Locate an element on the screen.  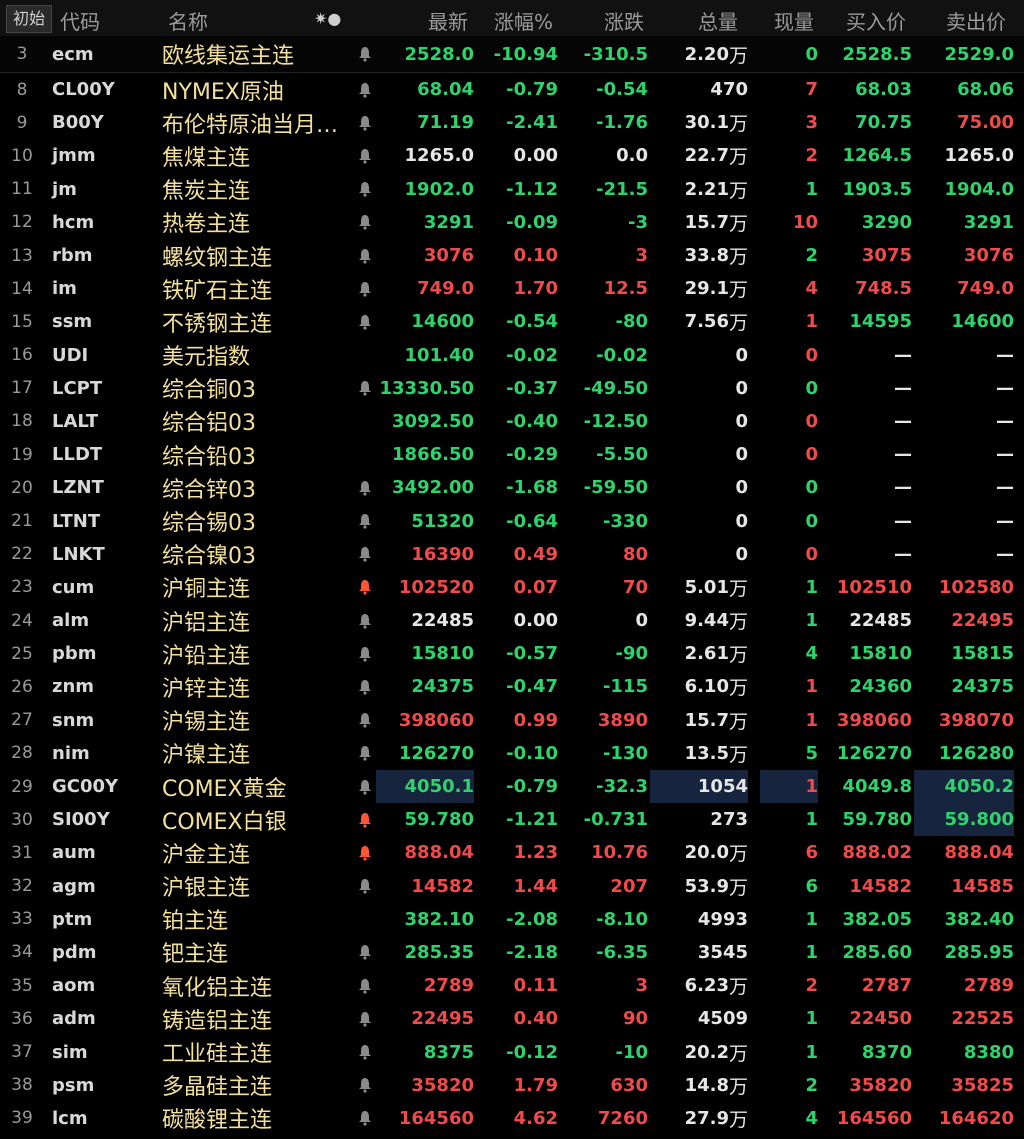
table-row: 35 aom 氧化铝主连 2789 0.11 3 6.23 万 2 2787 2789 is located at coordinates (512, 985).